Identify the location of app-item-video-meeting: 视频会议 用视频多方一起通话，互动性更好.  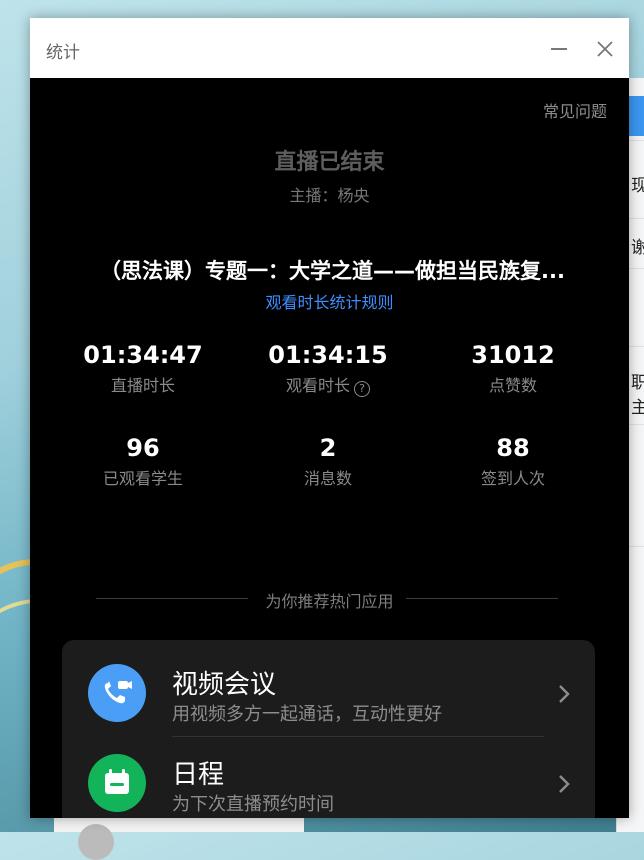
(328, 695).